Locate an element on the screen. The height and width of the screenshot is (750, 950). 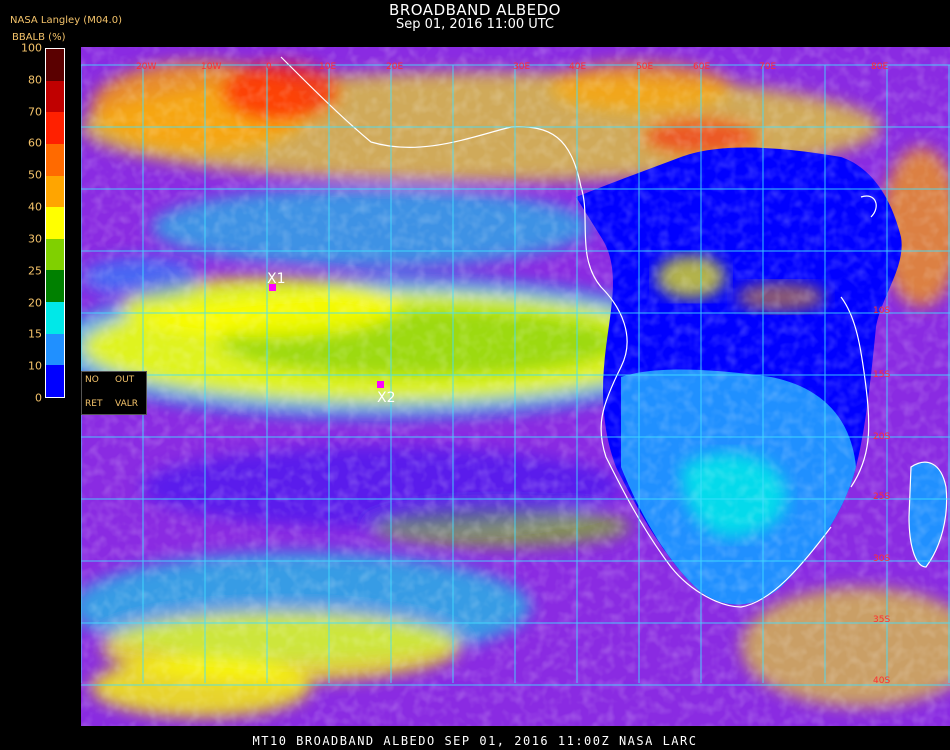
lon-label: 20E is located at coordinates (394, 67).